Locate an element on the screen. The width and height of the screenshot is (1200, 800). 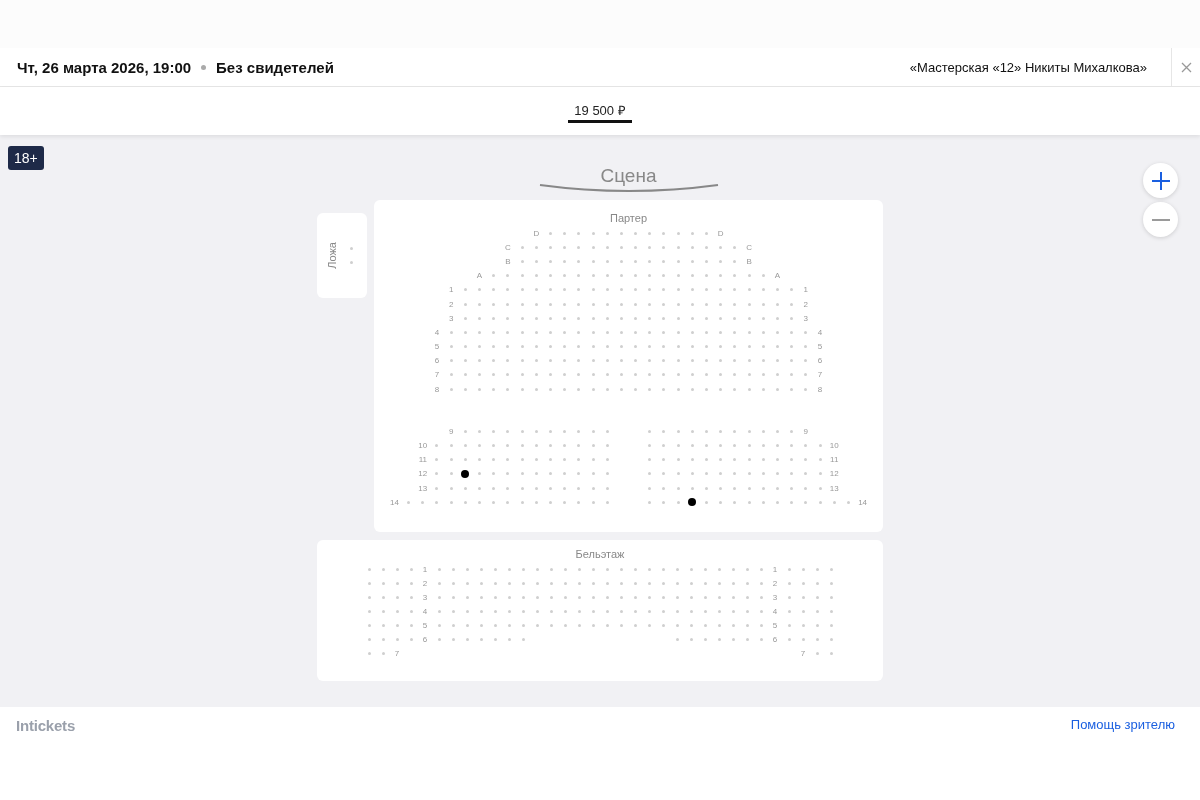
section-title: Ложа is located at coordinates (331, 255).